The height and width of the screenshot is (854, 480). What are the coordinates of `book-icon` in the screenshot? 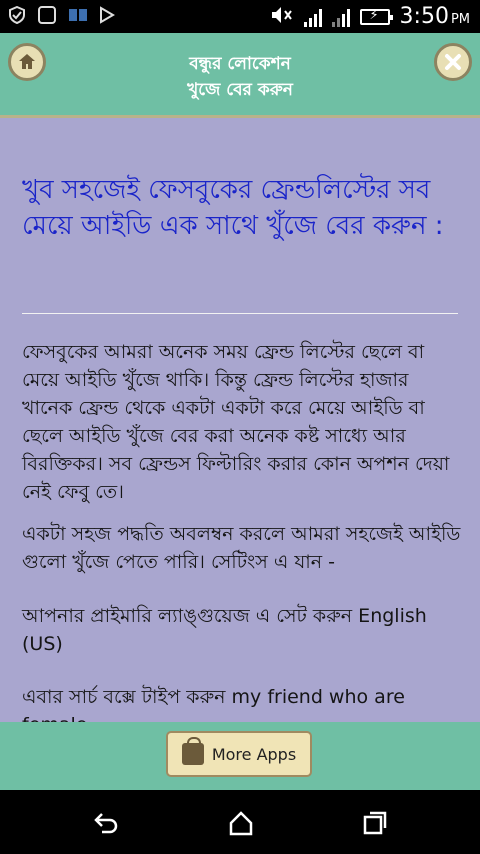 It's located at (77, 15).